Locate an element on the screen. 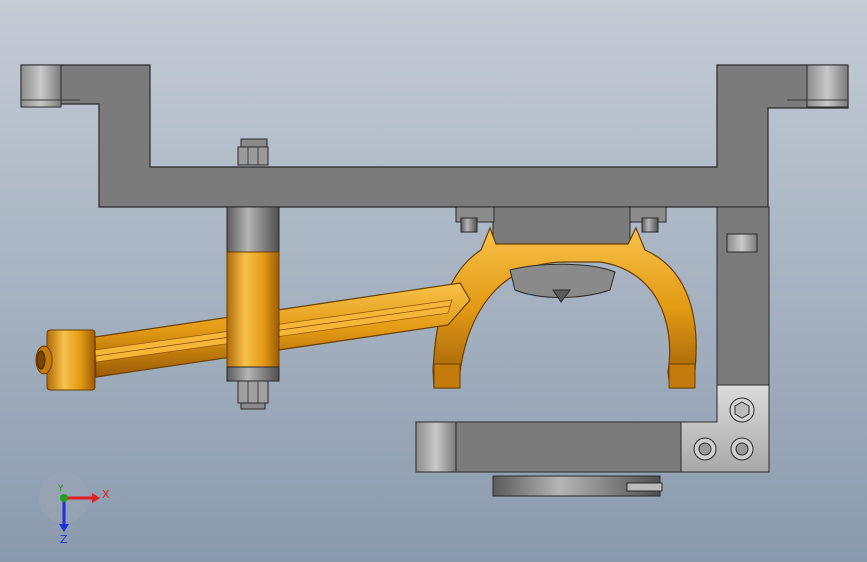 This screenshot has height=562, width=867. triad-z-label: Z is located at coordinates (64, 539).